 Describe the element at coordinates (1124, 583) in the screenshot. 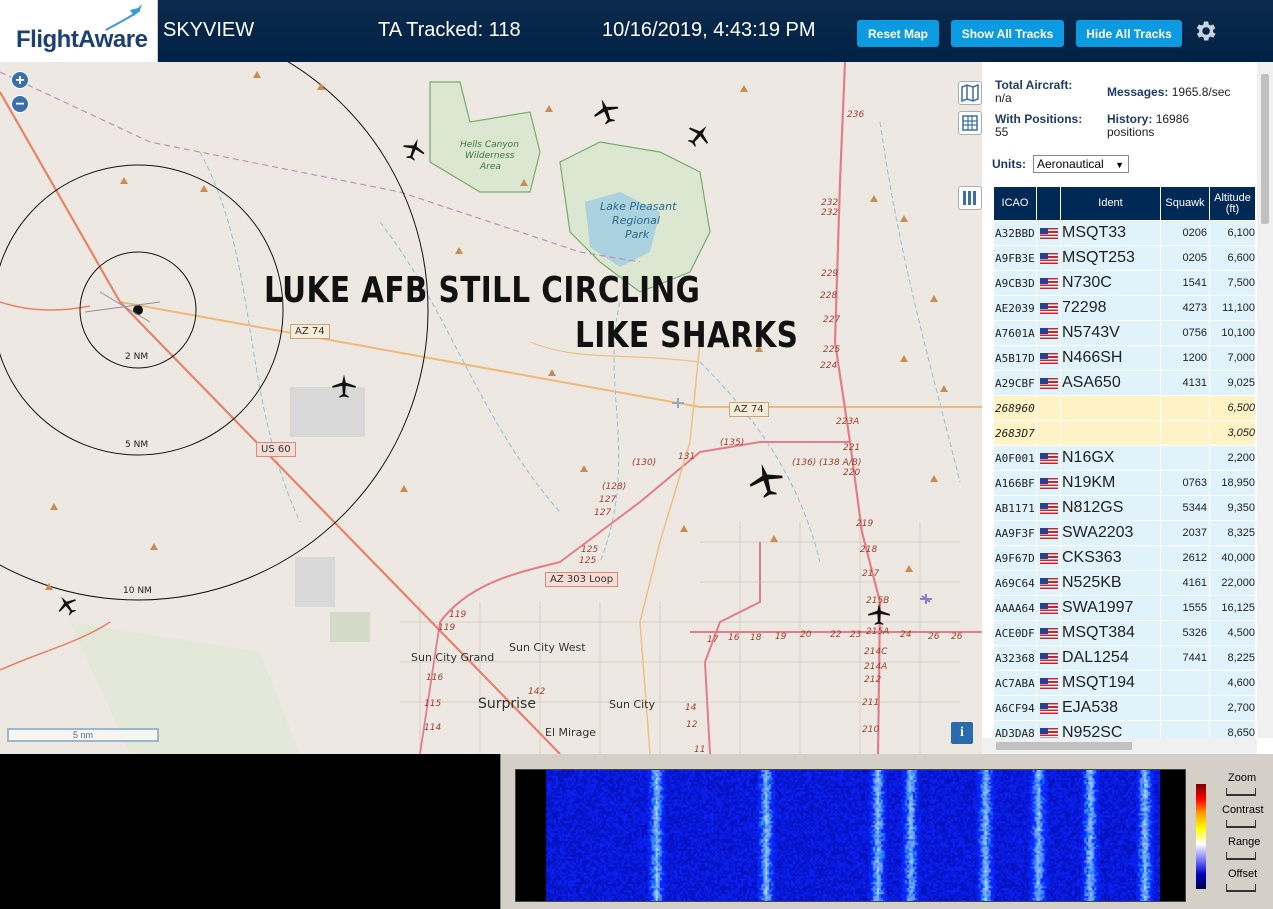

I see `table-row: A69C64 N525KB 4161 22,000` at that location.